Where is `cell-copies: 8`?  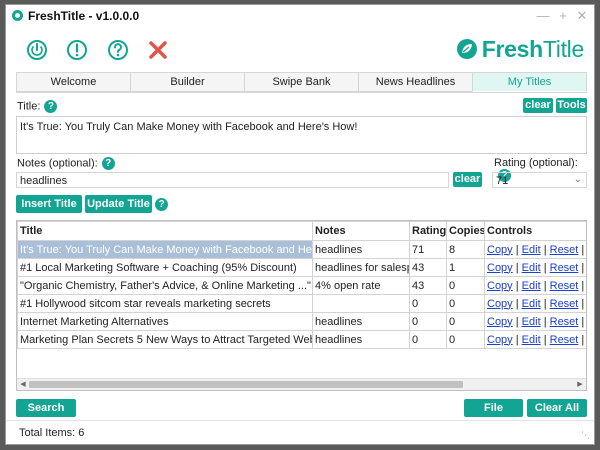 cell-copies: 8 is located at coordinates (465, 249).